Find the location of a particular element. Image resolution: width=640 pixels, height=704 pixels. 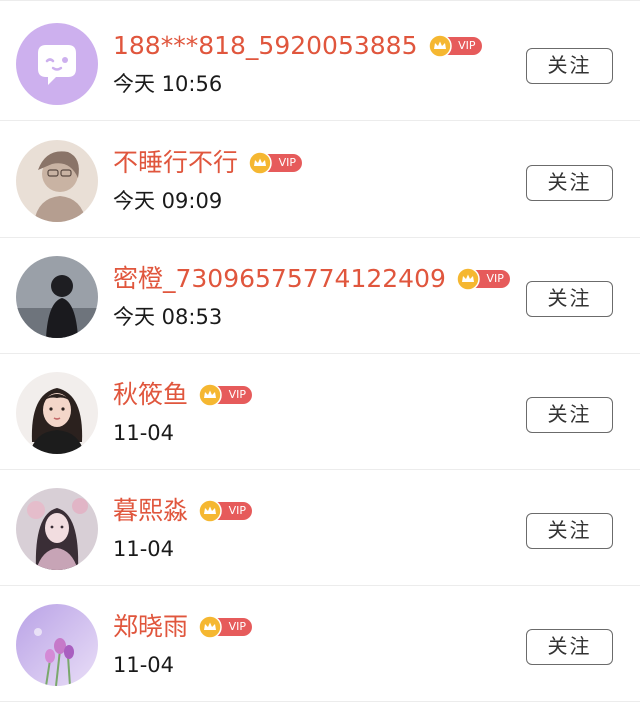

user-name: 秋筱鱼 is located at coordinates (150, 395).